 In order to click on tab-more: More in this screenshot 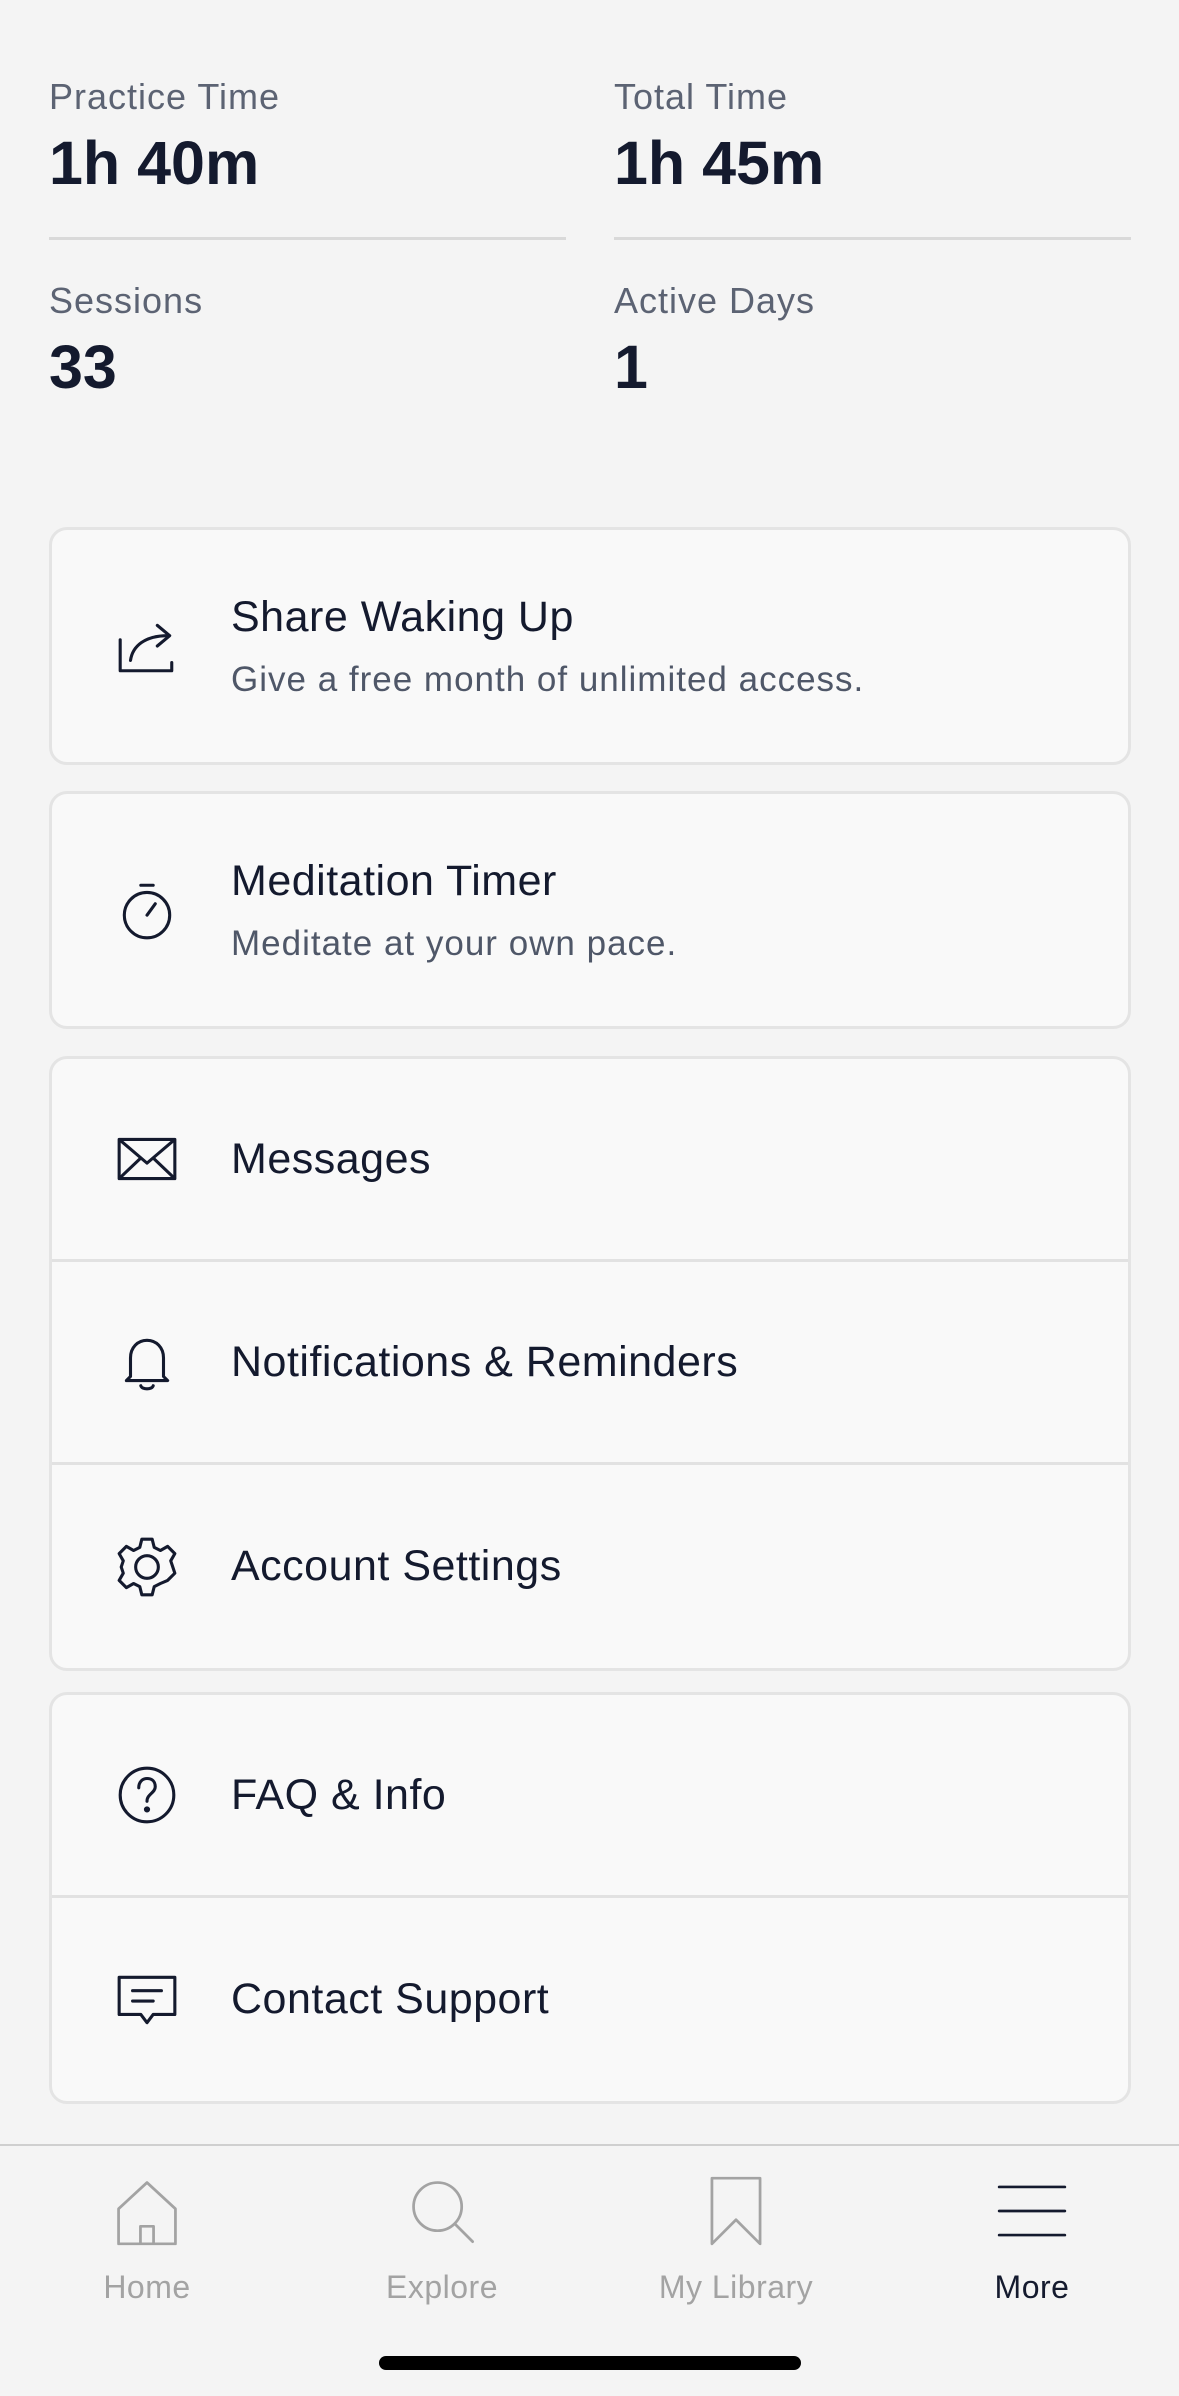, I will do `click(1032, 2251)`.